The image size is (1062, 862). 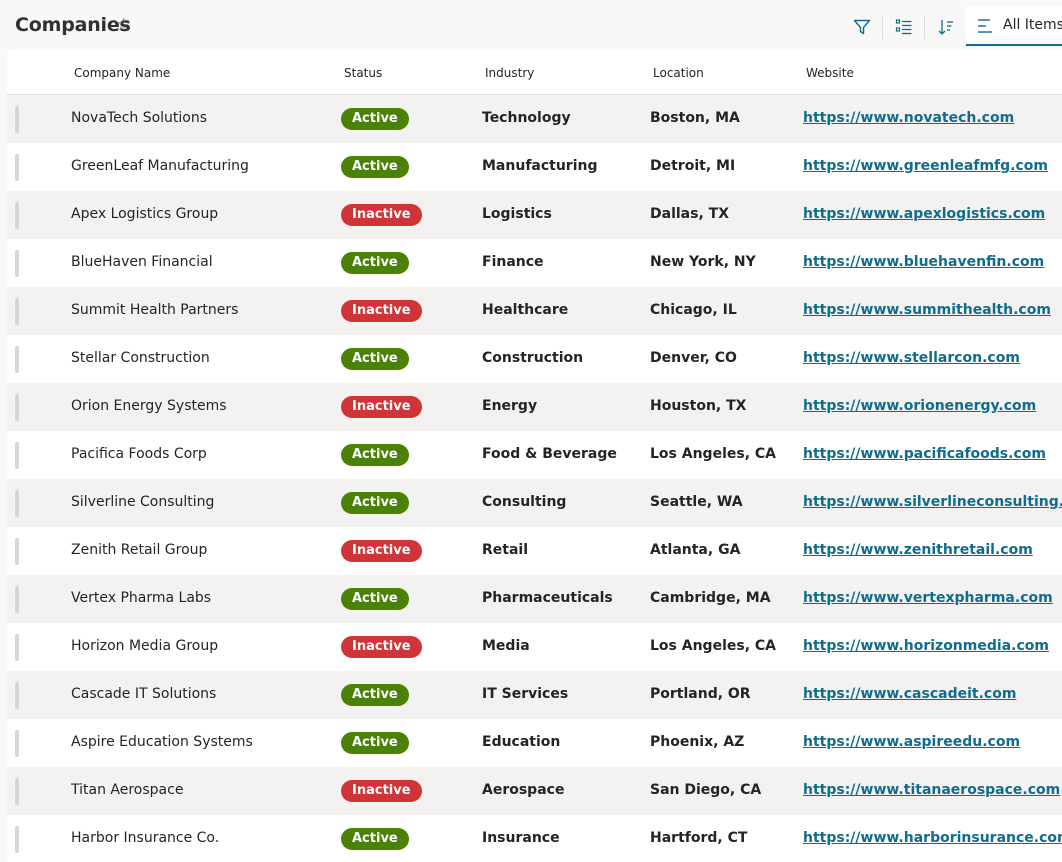 I want to click on page-title: Companies, so click(x=73, y=25).